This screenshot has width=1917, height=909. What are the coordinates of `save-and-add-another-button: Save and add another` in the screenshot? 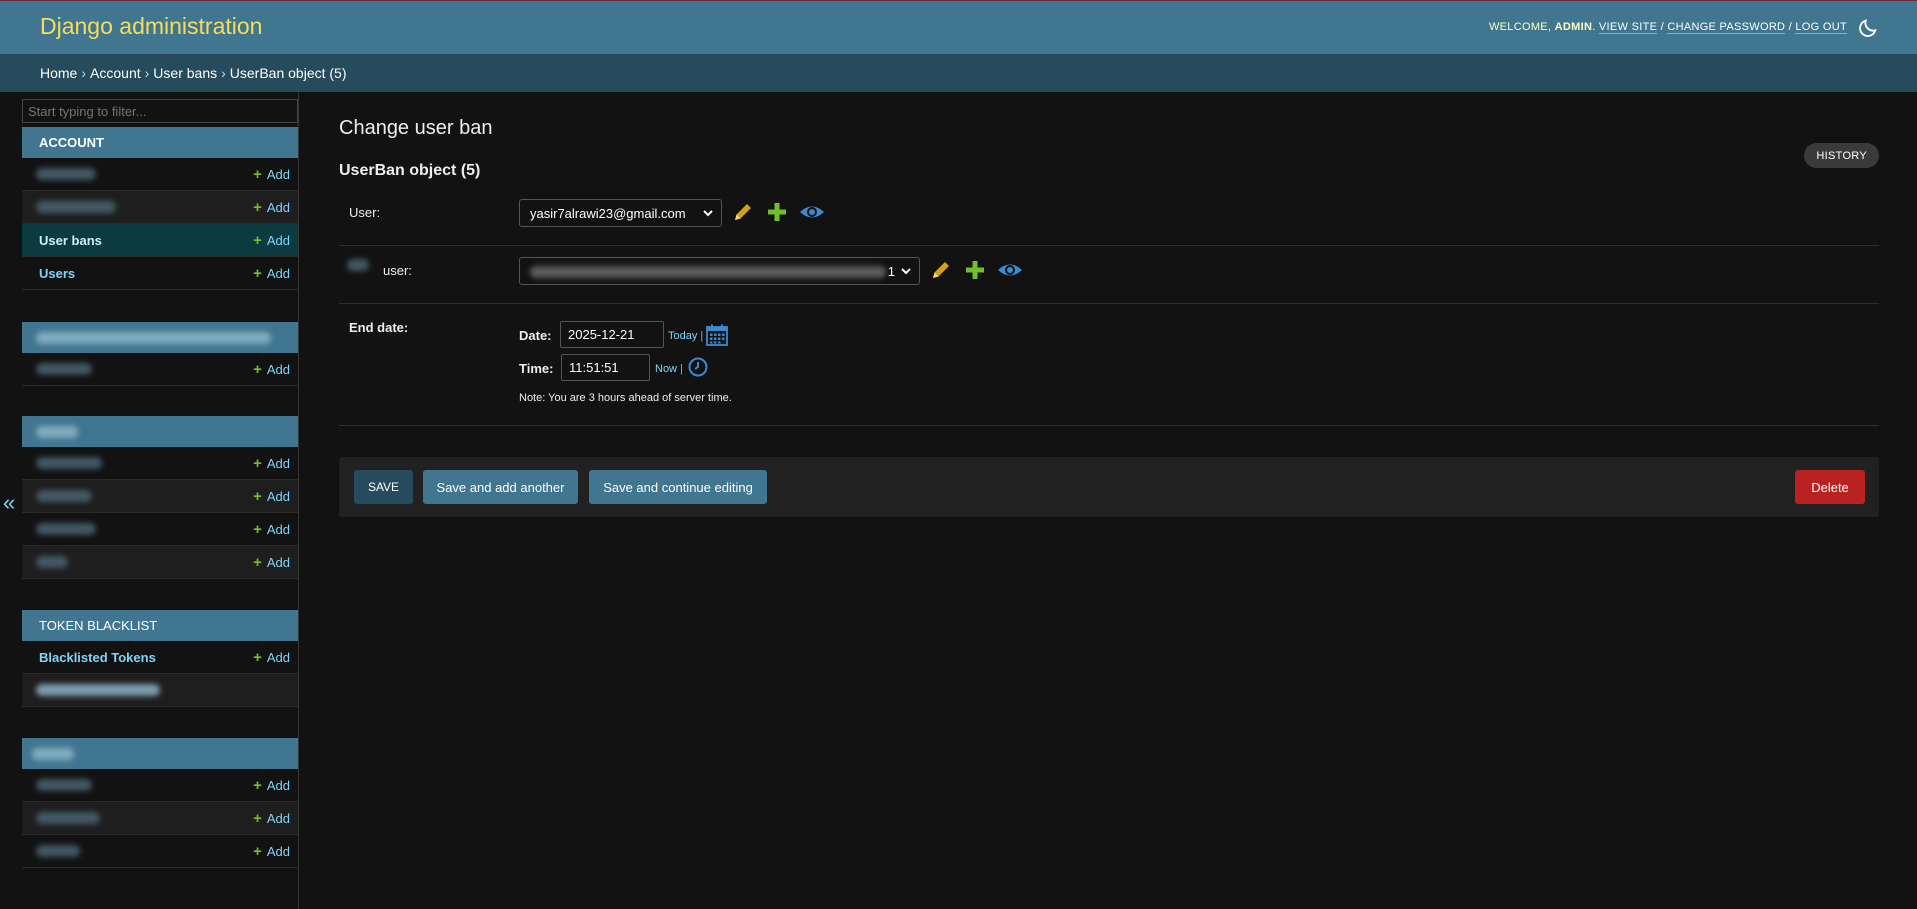 It's located at (500, 487).